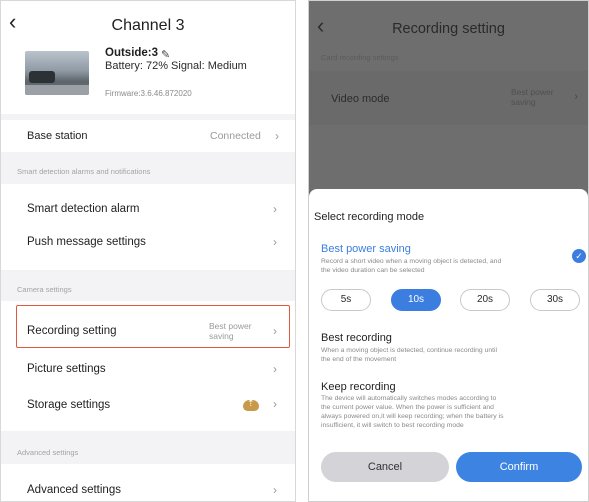 The image size is (589, 502). Describe the element at coordinates (148, 247) in the screenshot. I see `push-message-row: Push message settings ›` at that location.